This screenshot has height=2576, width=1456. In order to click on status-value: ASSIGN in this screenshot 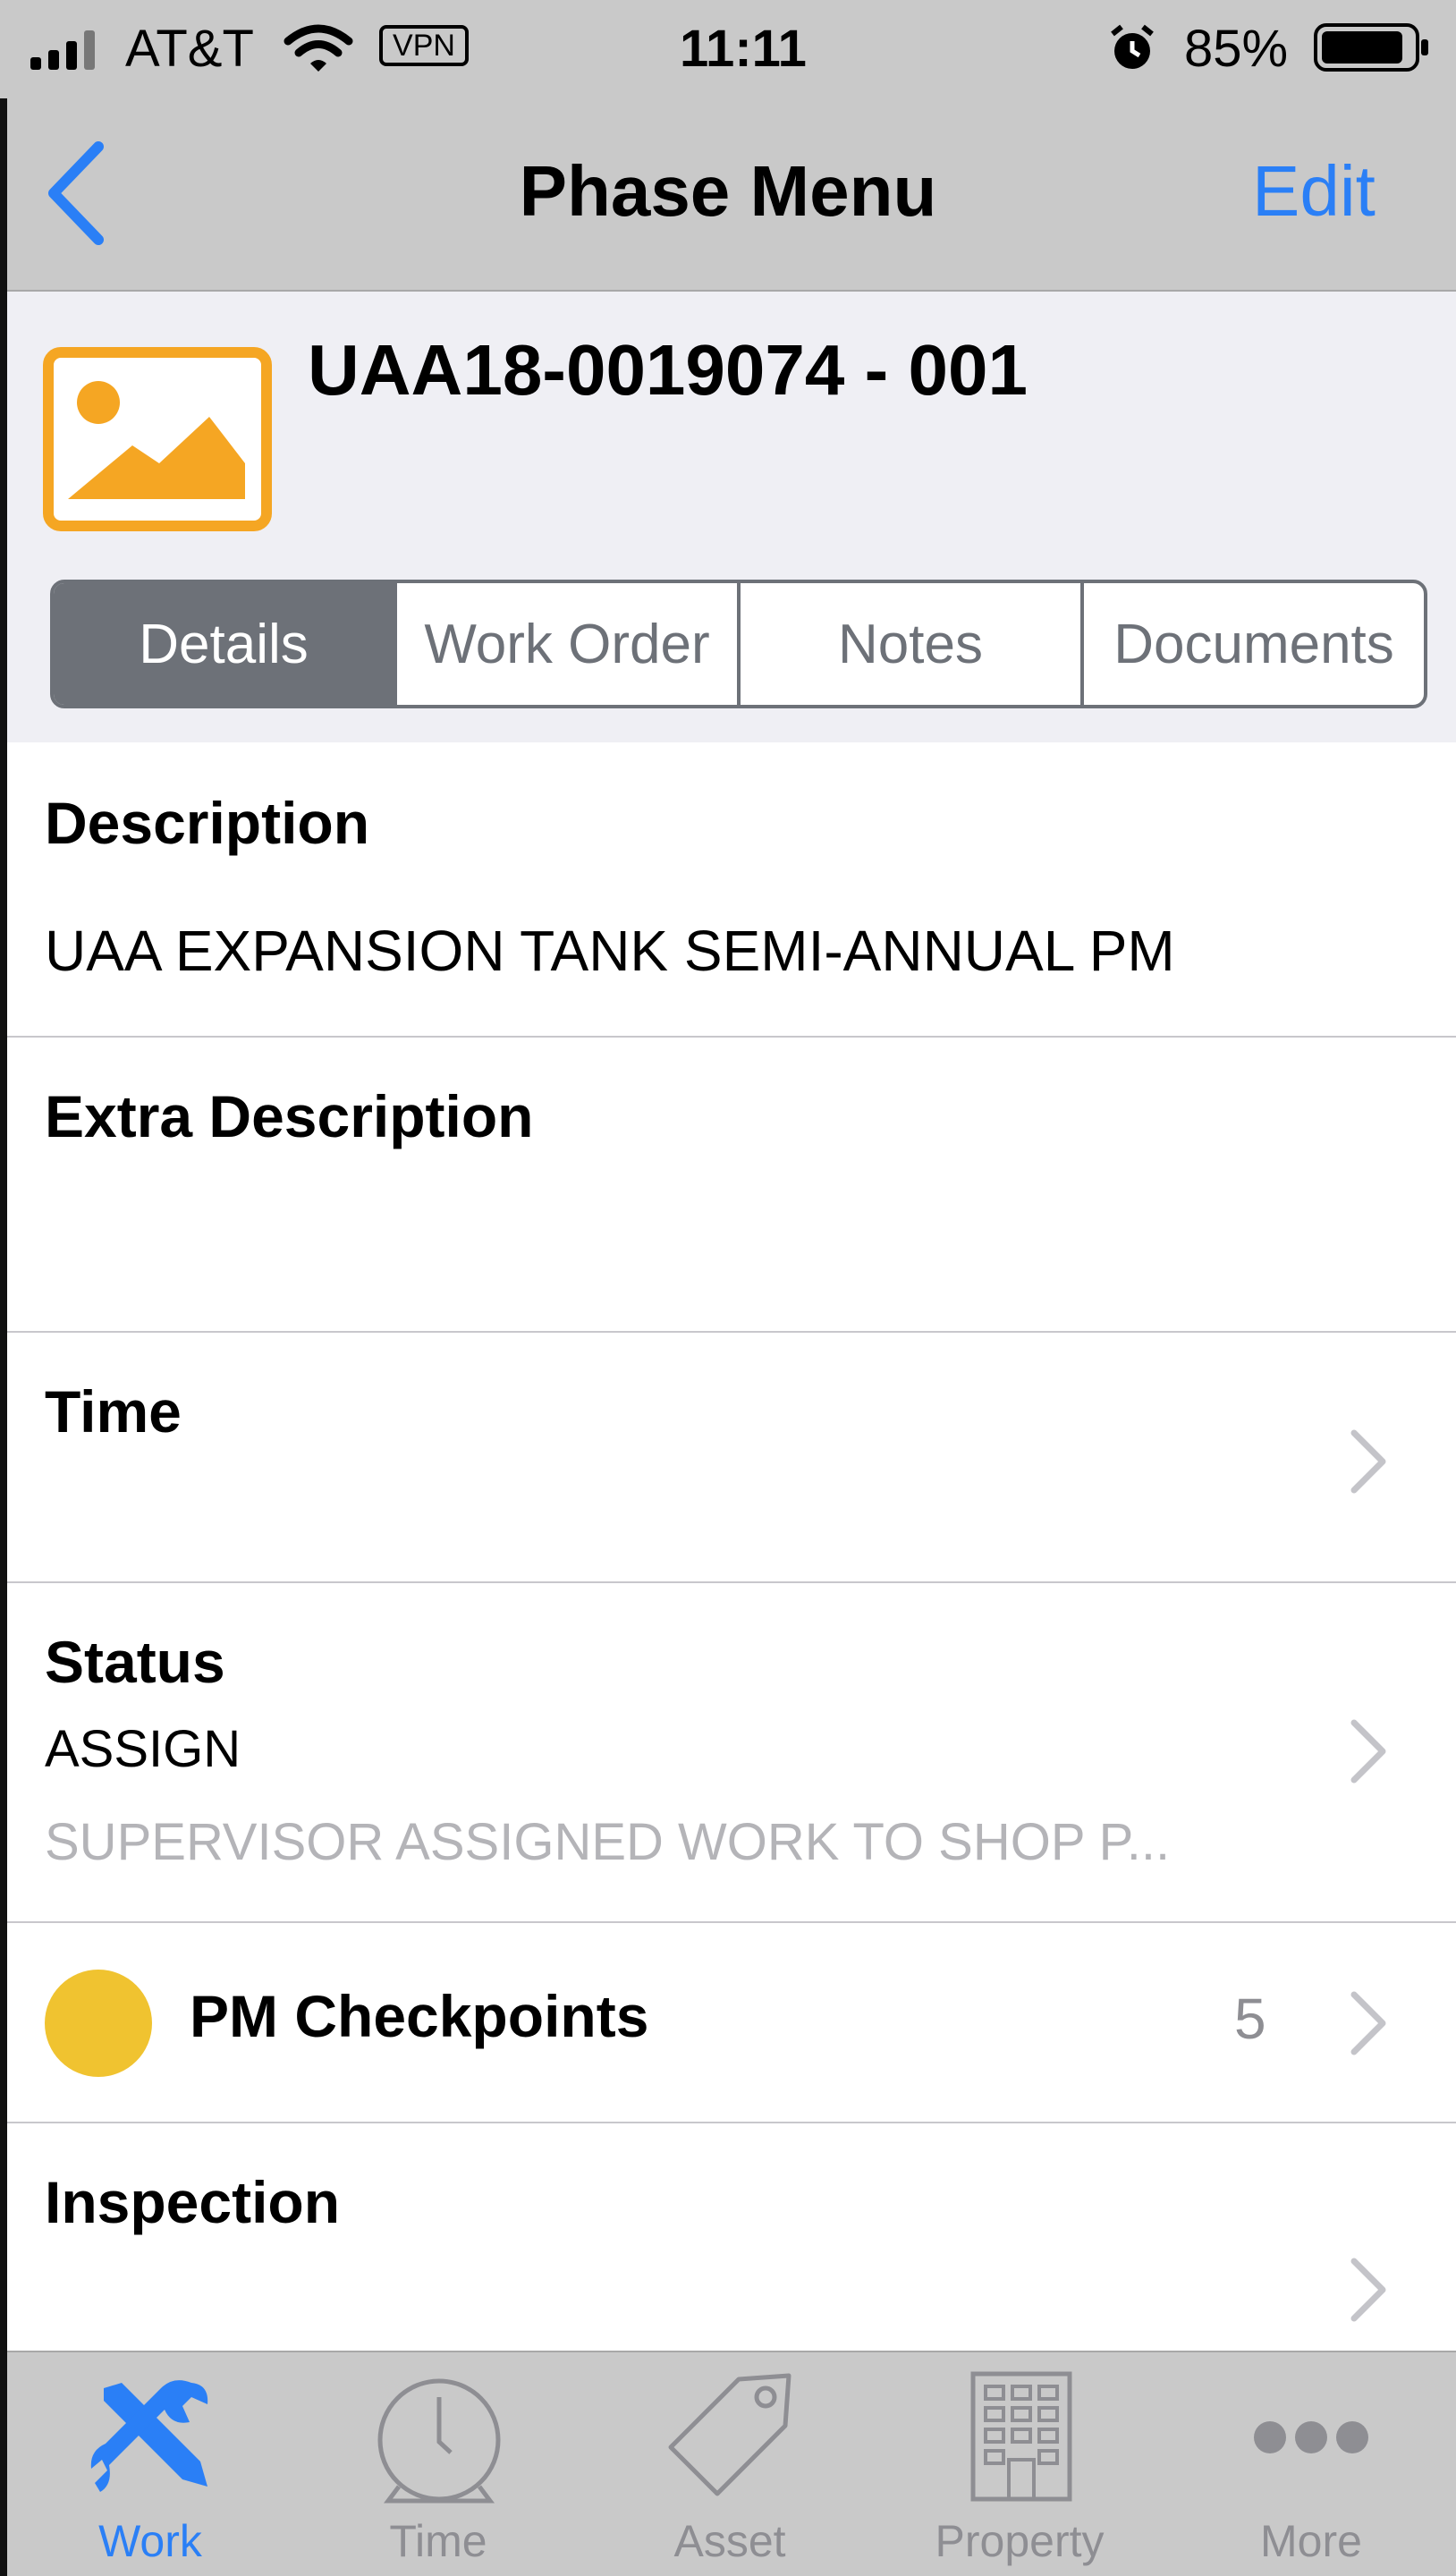, I will do `click(143, 1749)`.